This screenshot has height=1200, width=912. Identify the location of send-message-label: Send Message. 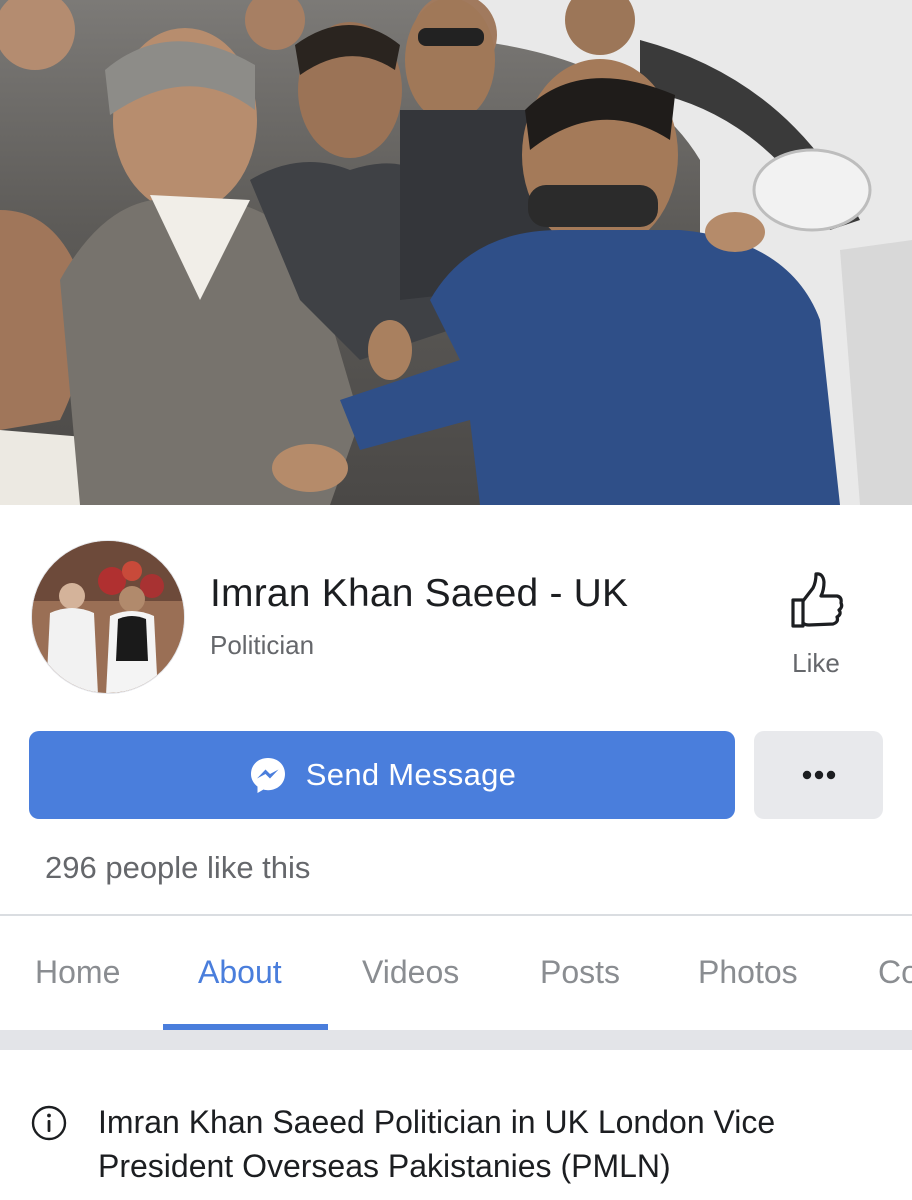
(411, 774).